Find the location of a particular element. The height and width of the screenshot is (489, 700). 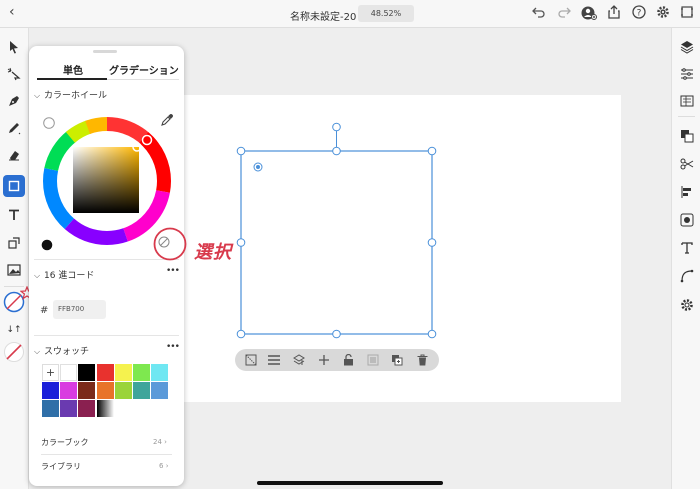

hex-input: FFB700 is located at coordinates (79, 309).